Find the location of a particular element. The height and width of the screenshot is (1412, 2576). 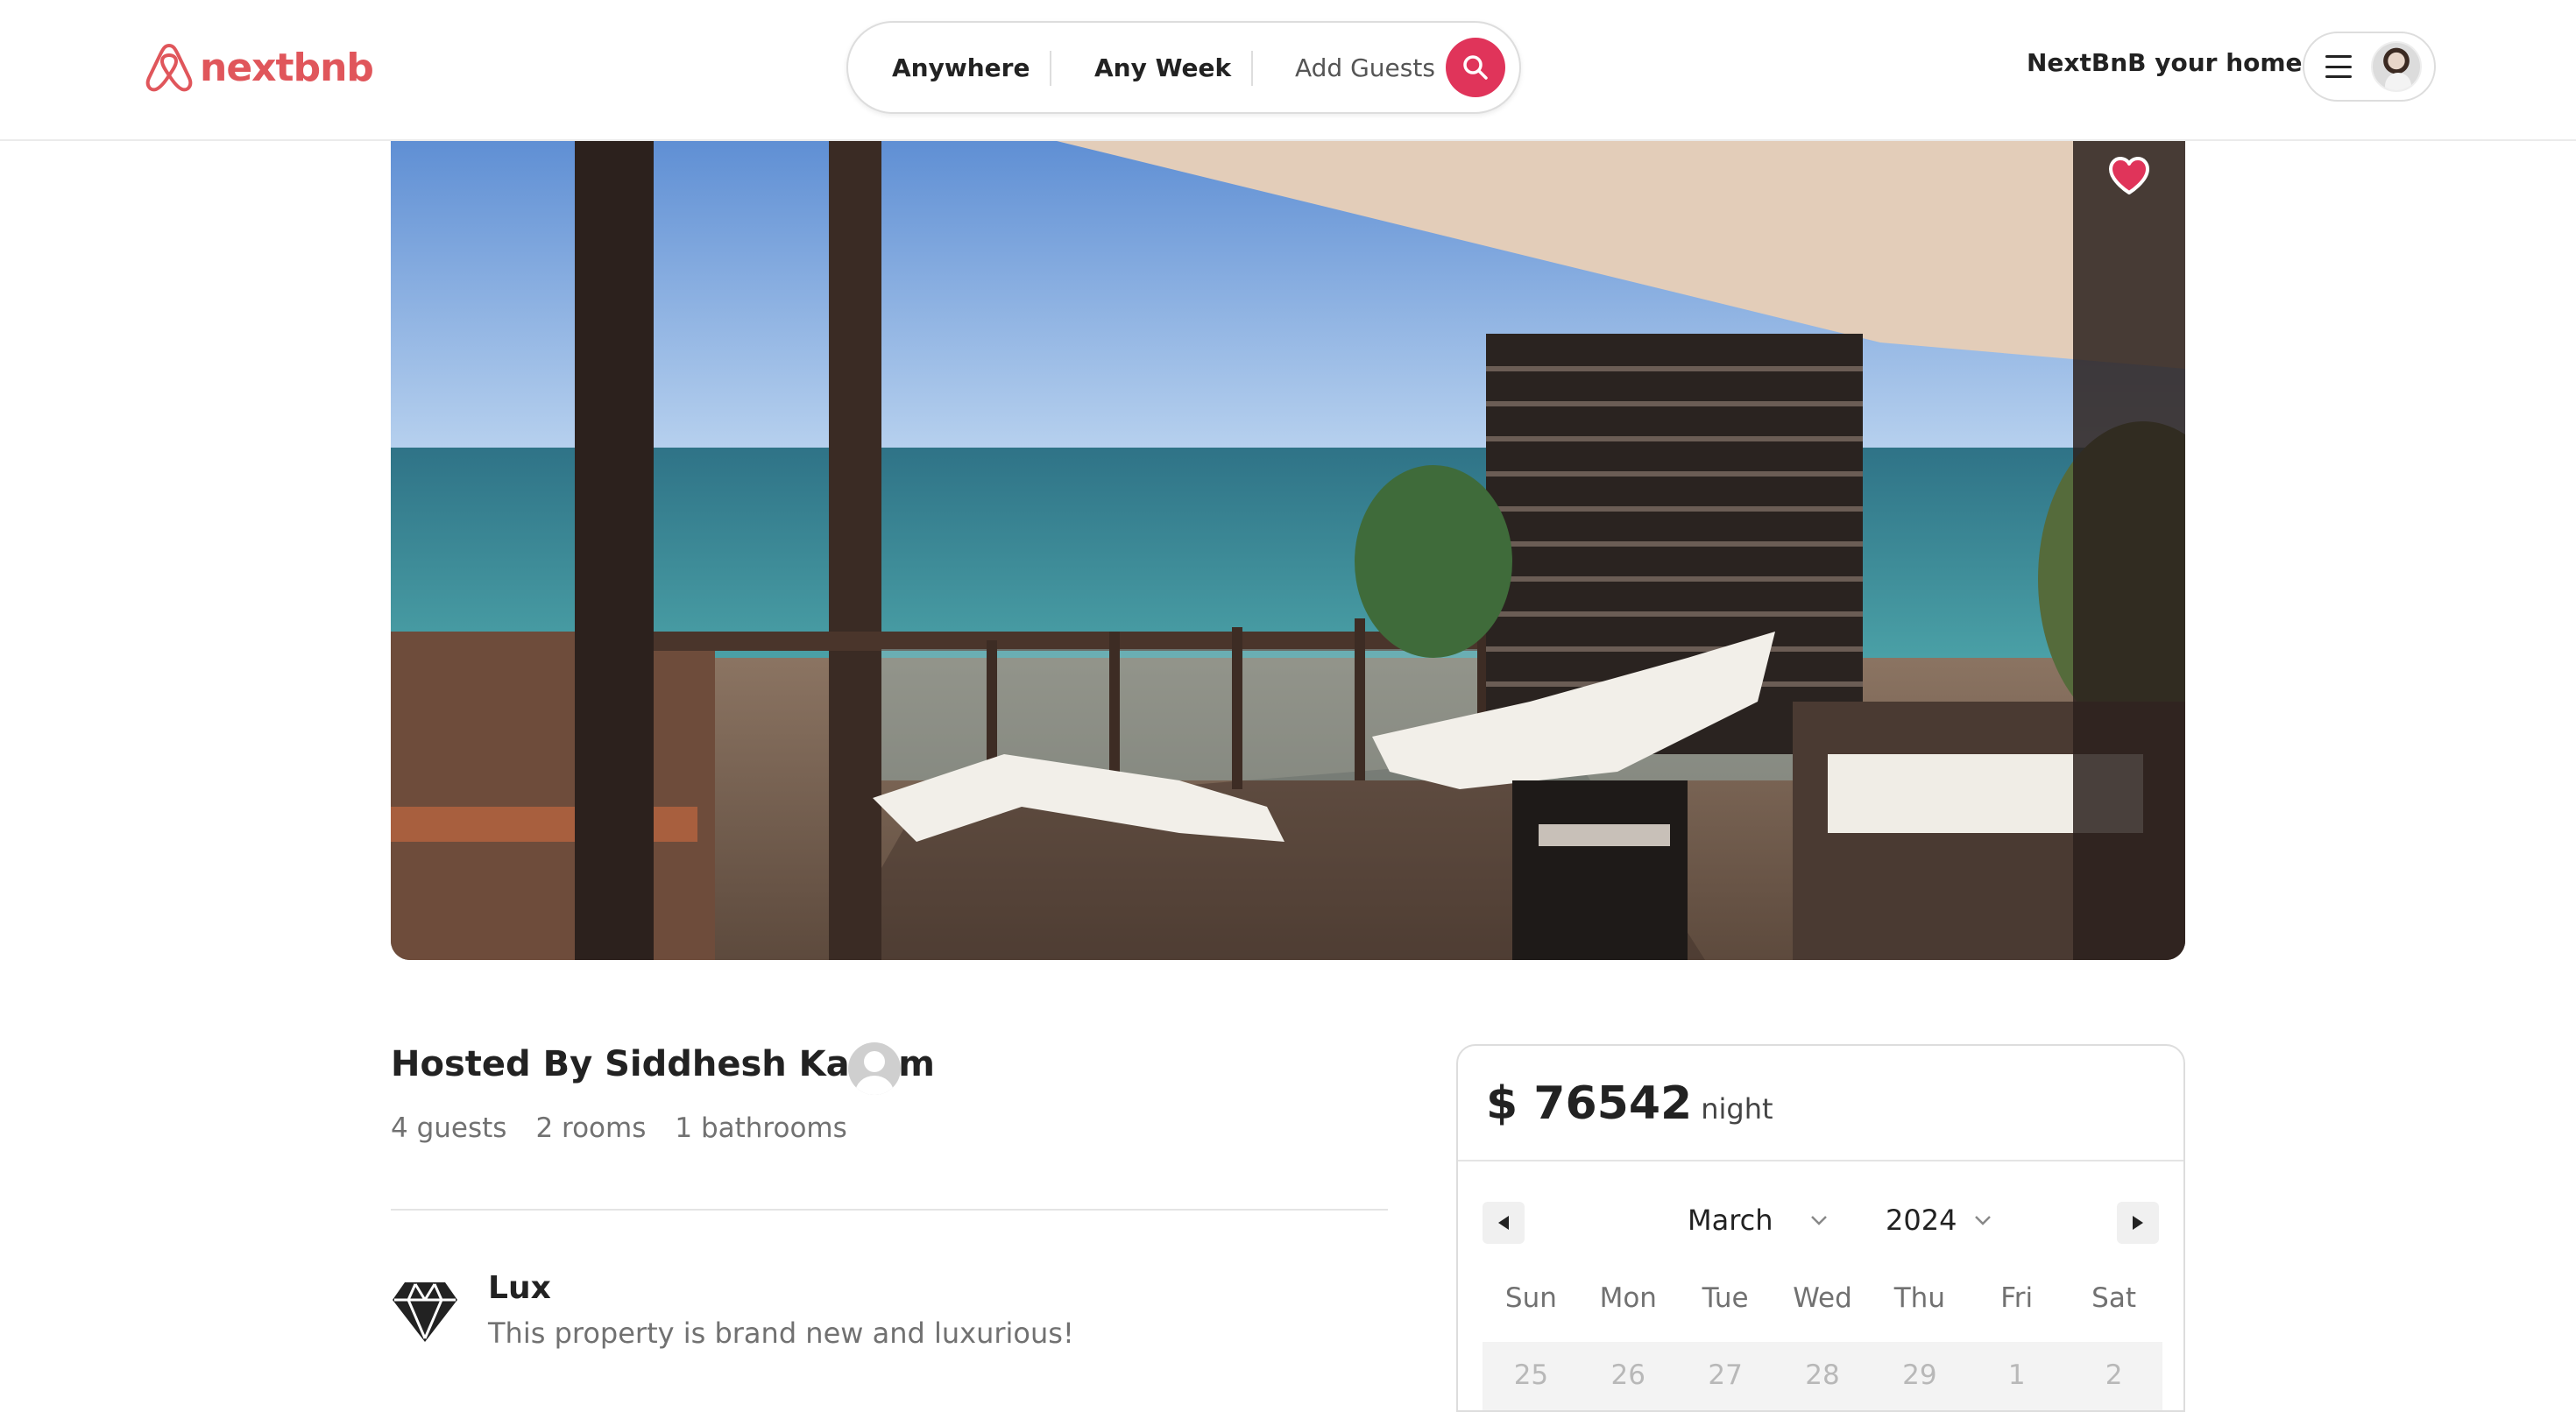

year-value: 2024 is located at coordinates (1921, 1220).